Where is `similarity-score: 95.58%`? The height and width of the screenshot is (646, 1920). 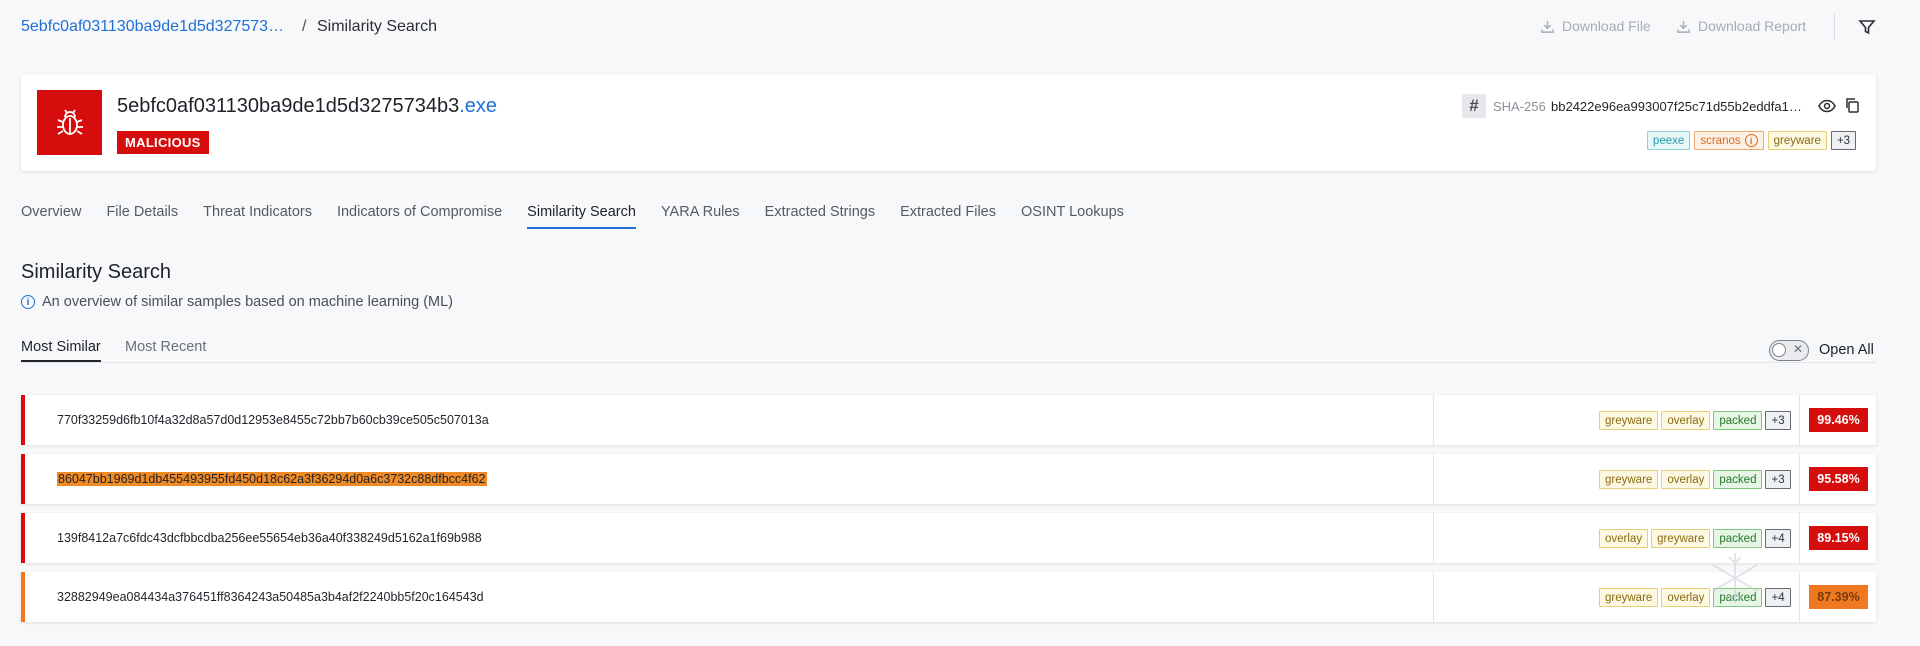 similarity-score: 95.58% is located at coordinates (1838, 479).